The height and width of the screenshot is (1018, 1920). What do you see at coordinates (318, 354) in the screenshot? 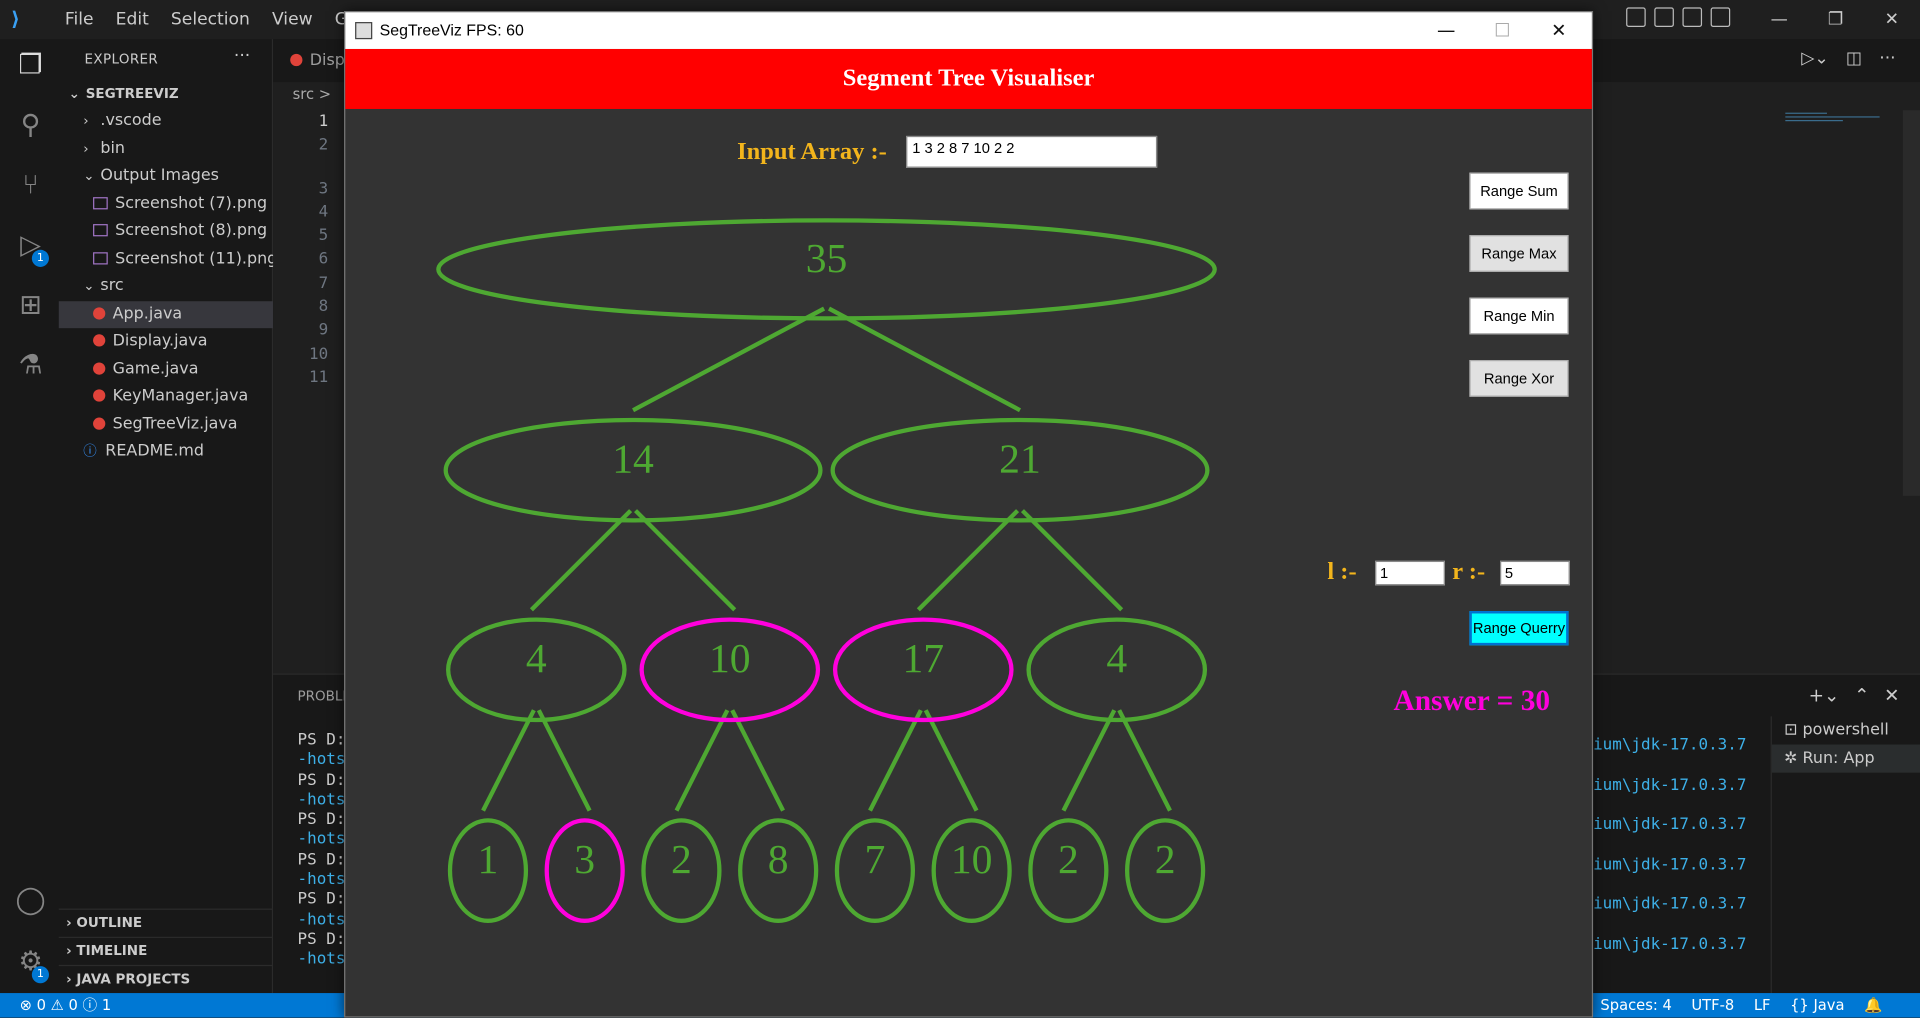
I see `line-number: 10` at bounding box center [318, 354].